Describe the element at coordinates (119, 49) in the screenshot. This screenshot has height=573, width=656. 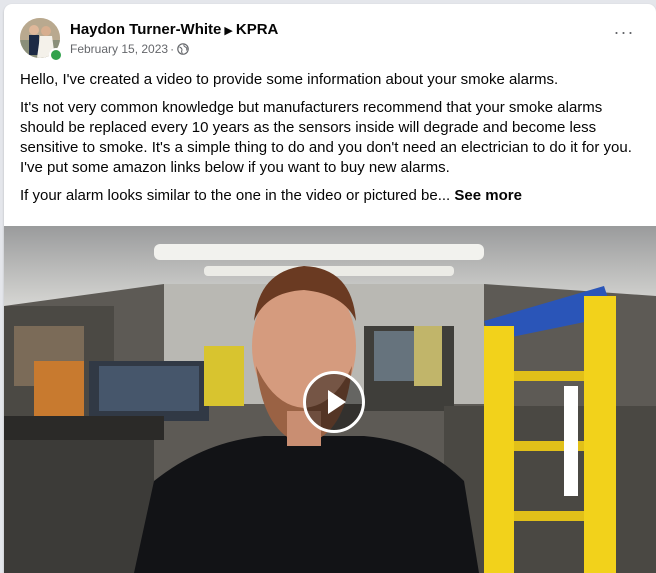
I see `post-date-link: February 15, 2023` at that location.